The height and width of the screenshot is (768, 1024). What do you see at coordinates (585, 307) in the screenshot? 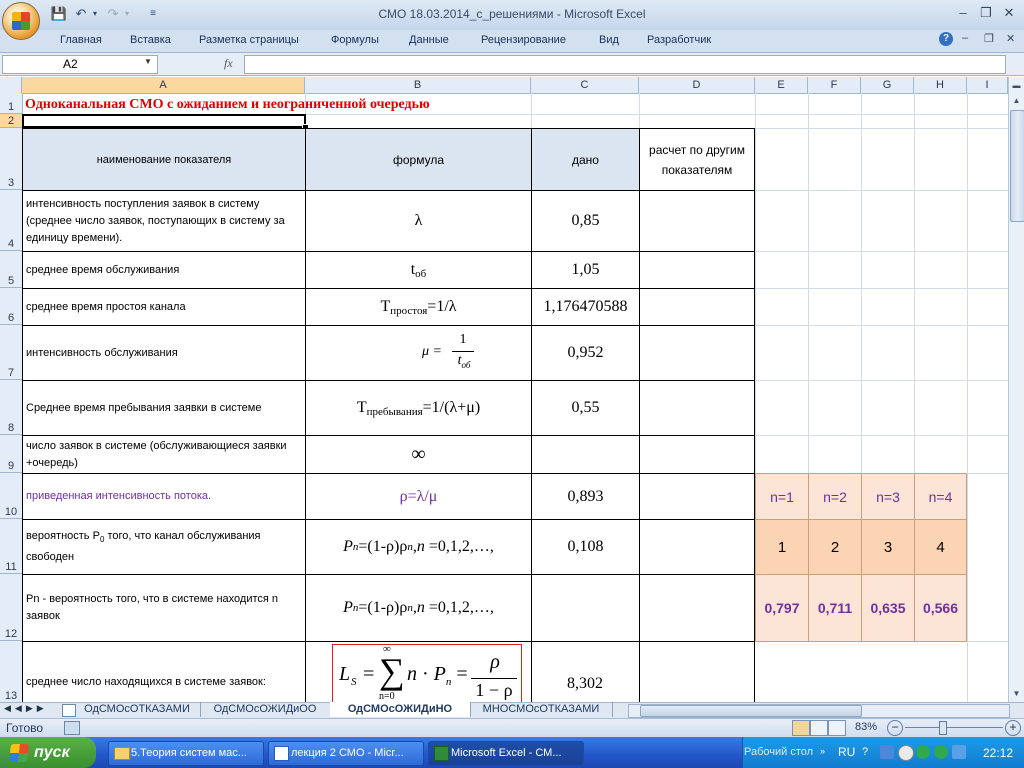
I see `row6-value: 1,176470588` at bounding box center [585, 307].